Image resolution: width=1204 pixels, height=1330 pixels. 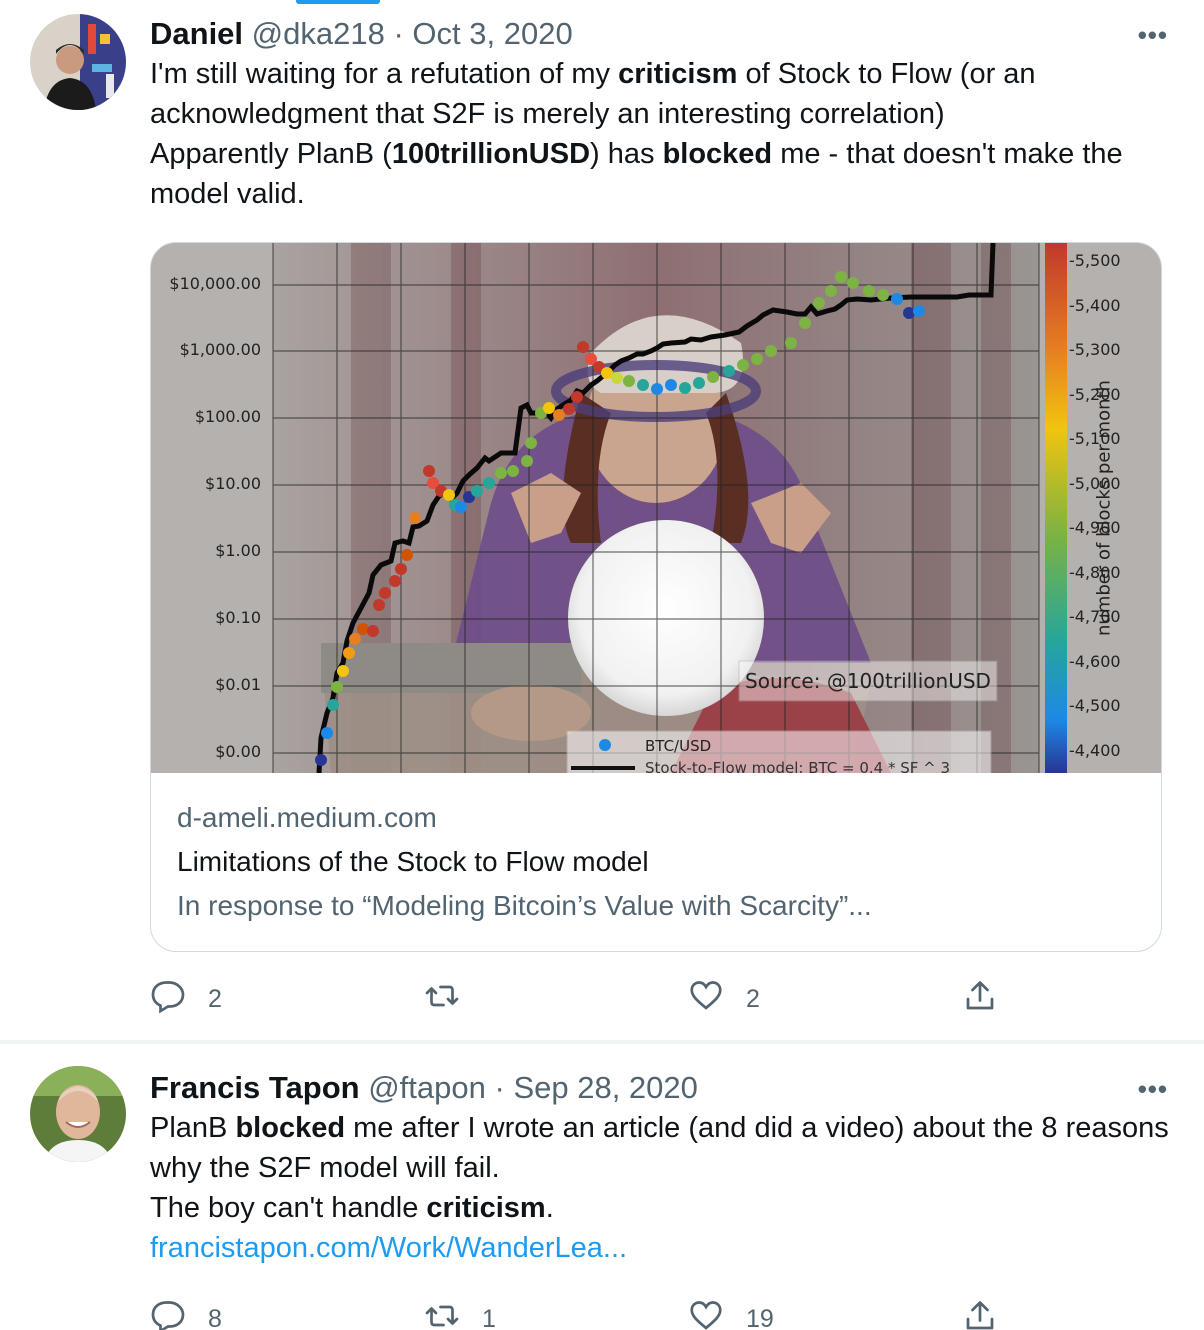 I want to click on reply-button: 8, so click(x=186, y=1314).